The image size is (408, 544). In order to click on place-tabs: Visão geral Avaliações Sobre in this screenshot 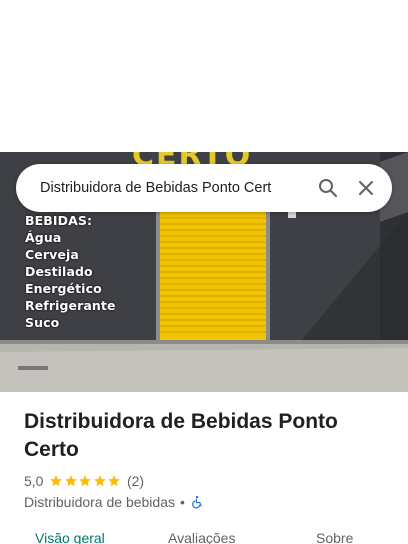, I will do `click(204, 537)`.